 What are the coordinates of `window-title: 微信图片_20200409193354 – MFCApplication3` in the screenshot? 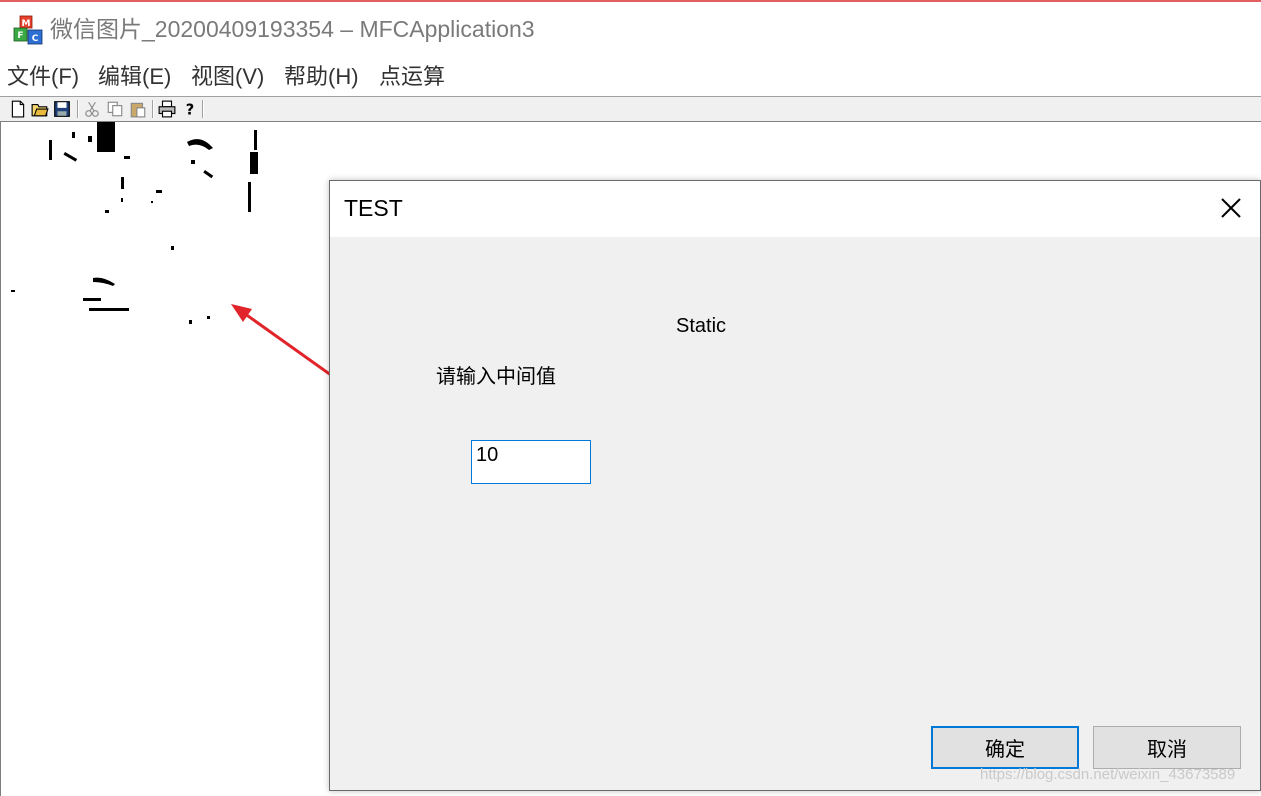 It's located at (292, 29).